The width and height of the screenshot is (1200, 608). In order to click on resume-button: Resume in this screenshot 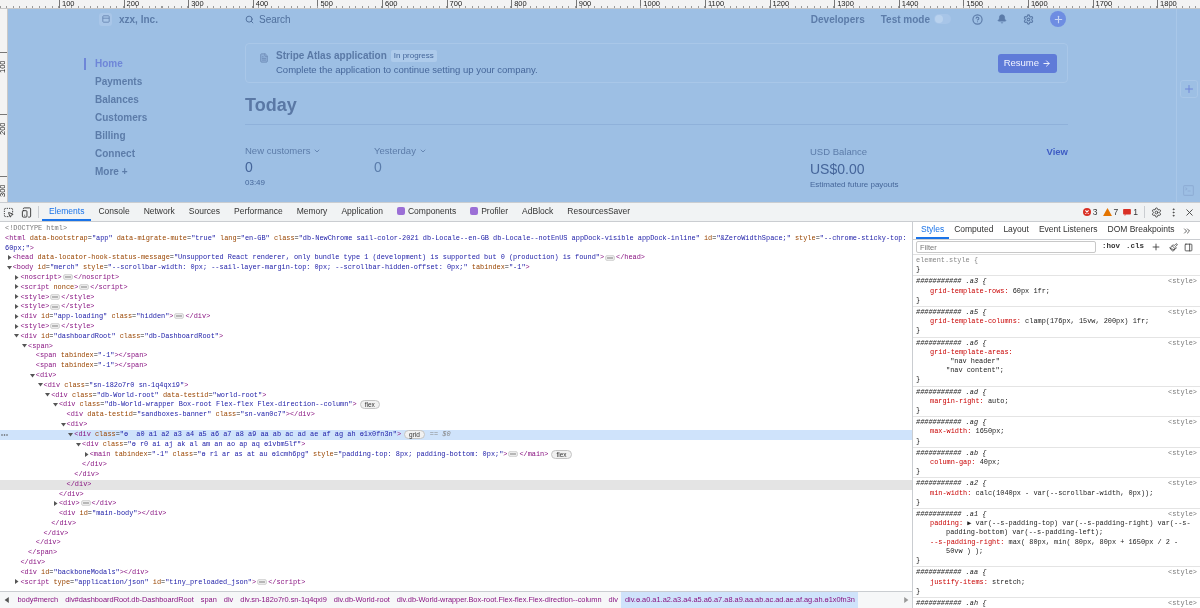, I will do `click(1027, 63)`.